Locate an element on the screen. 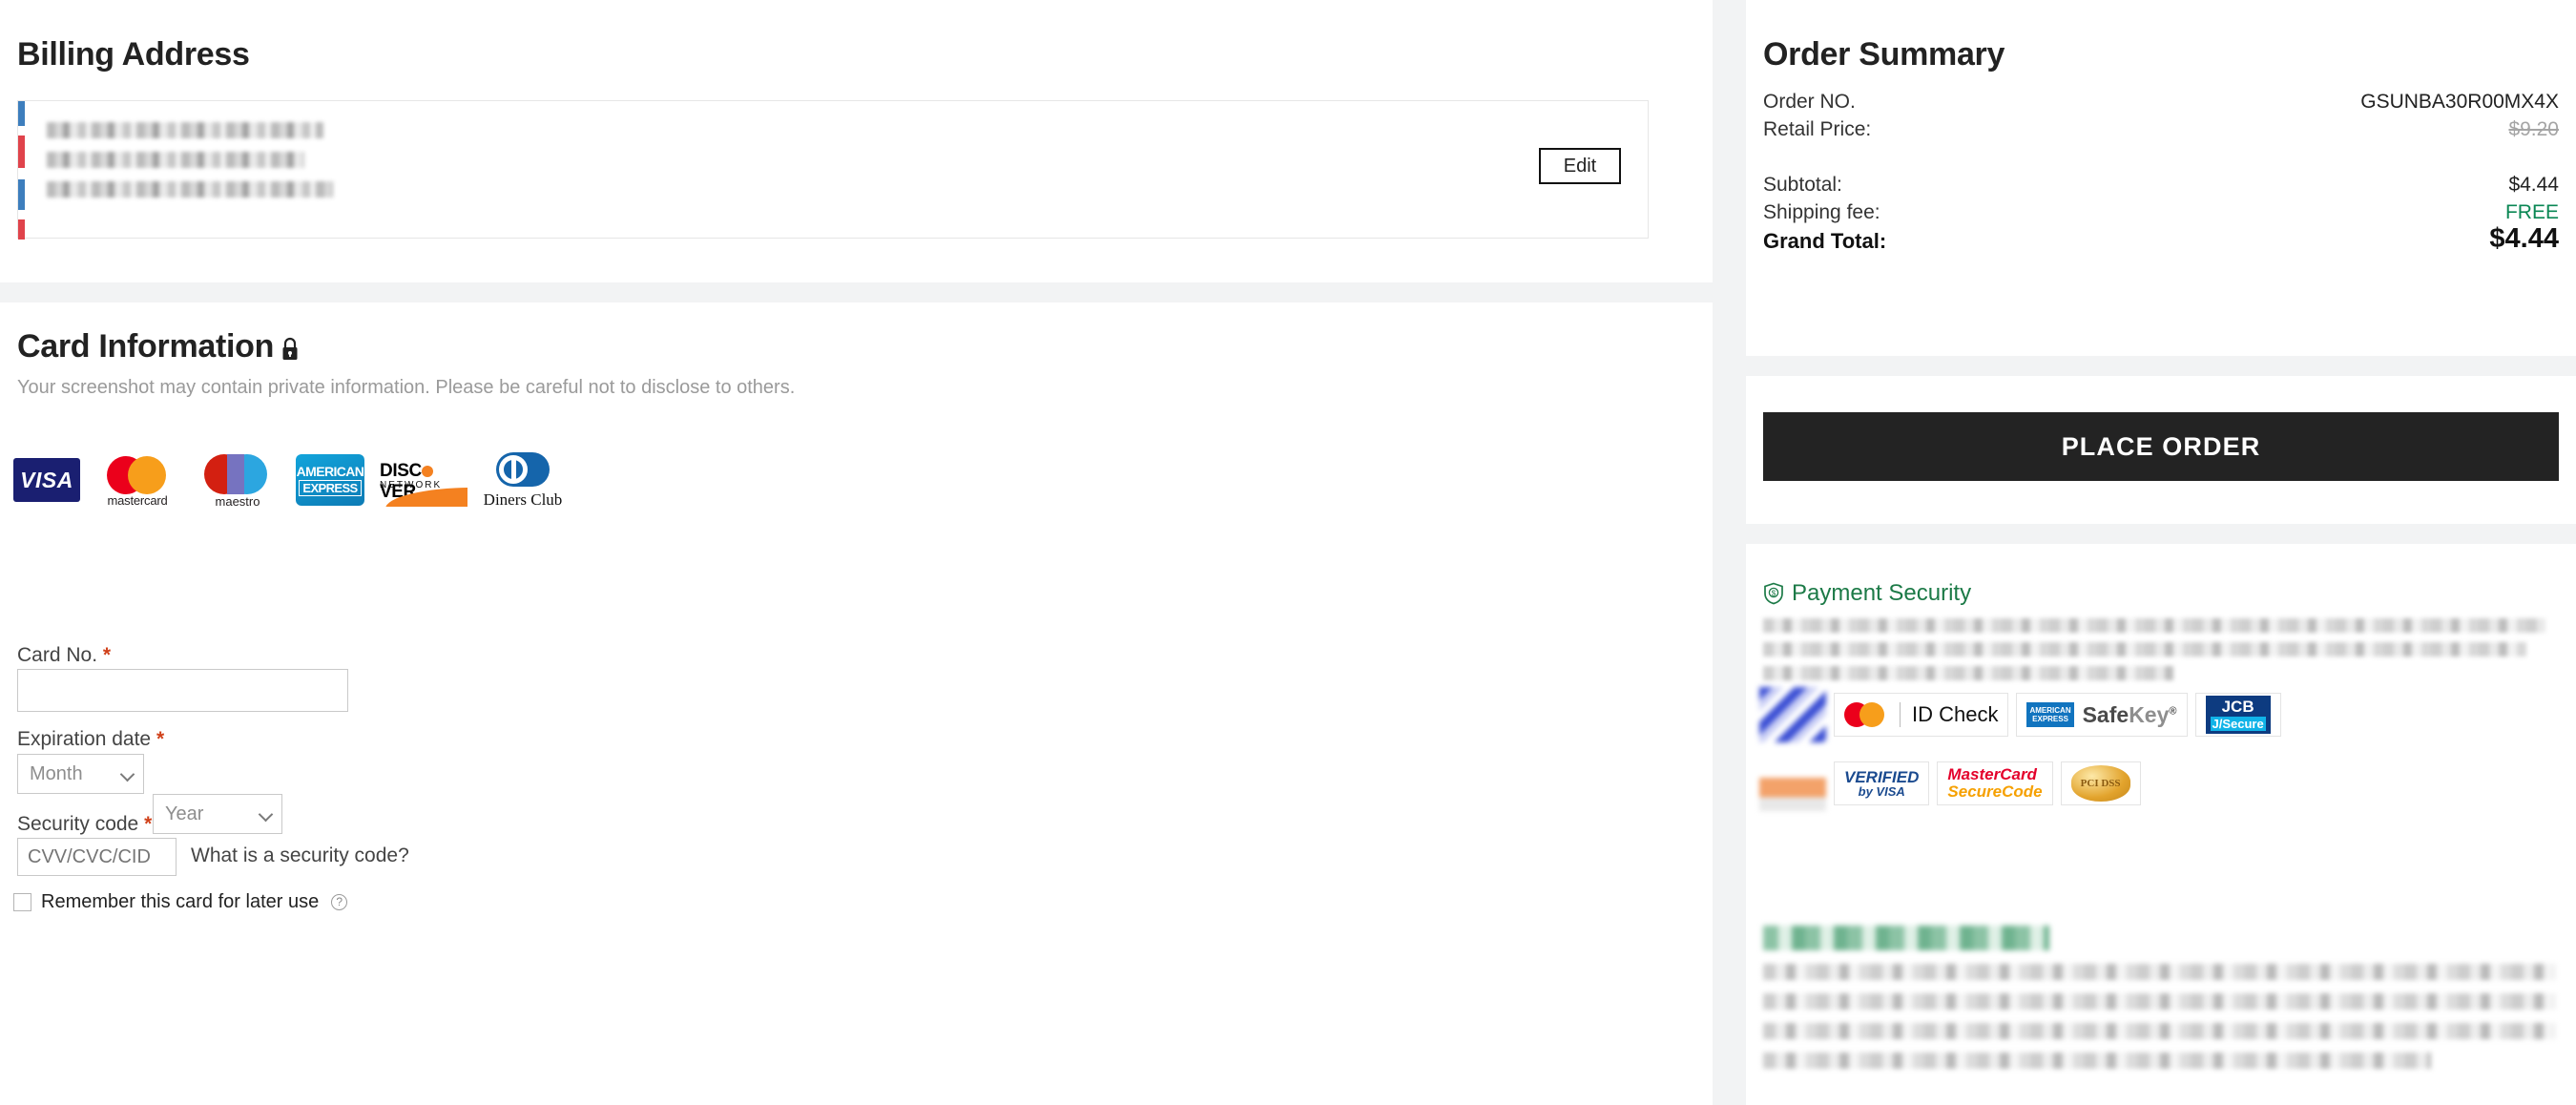 This screenshot has width=2576, height=1105. expiration-year-value: Year is located at coordinates (184, 813).